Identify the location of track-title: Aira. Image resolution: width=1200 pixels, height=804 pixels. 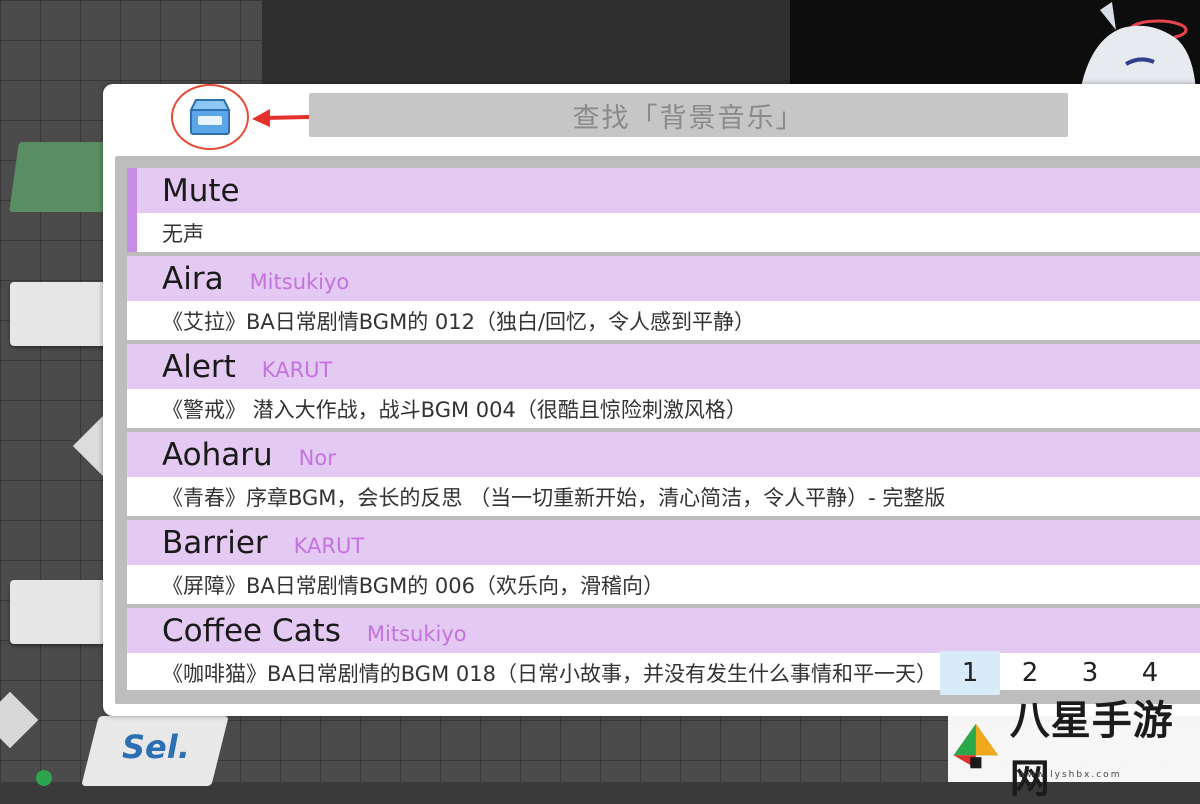
(193, 278).